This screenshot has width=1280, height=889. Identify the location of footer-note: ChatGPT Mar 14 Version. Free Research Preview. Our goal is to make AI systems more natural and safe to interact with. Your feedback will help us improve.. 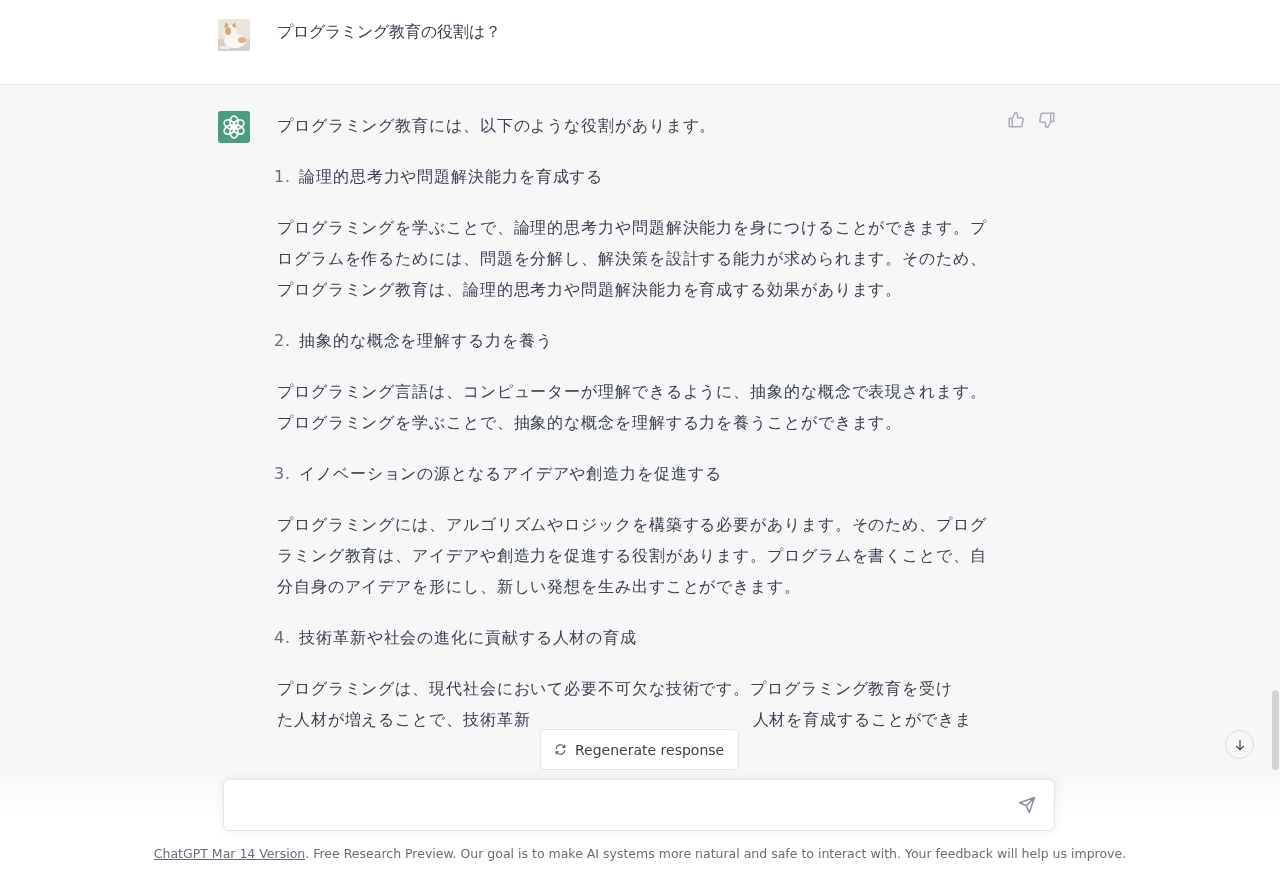
(640, 853).